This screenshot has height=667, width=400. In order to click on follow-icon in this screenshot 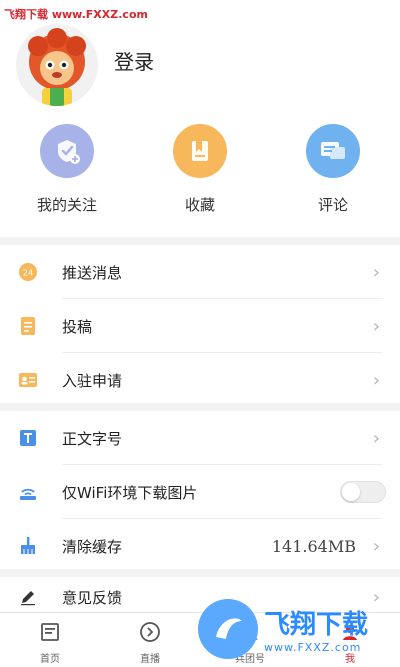, I will do `click(67, 151)`.